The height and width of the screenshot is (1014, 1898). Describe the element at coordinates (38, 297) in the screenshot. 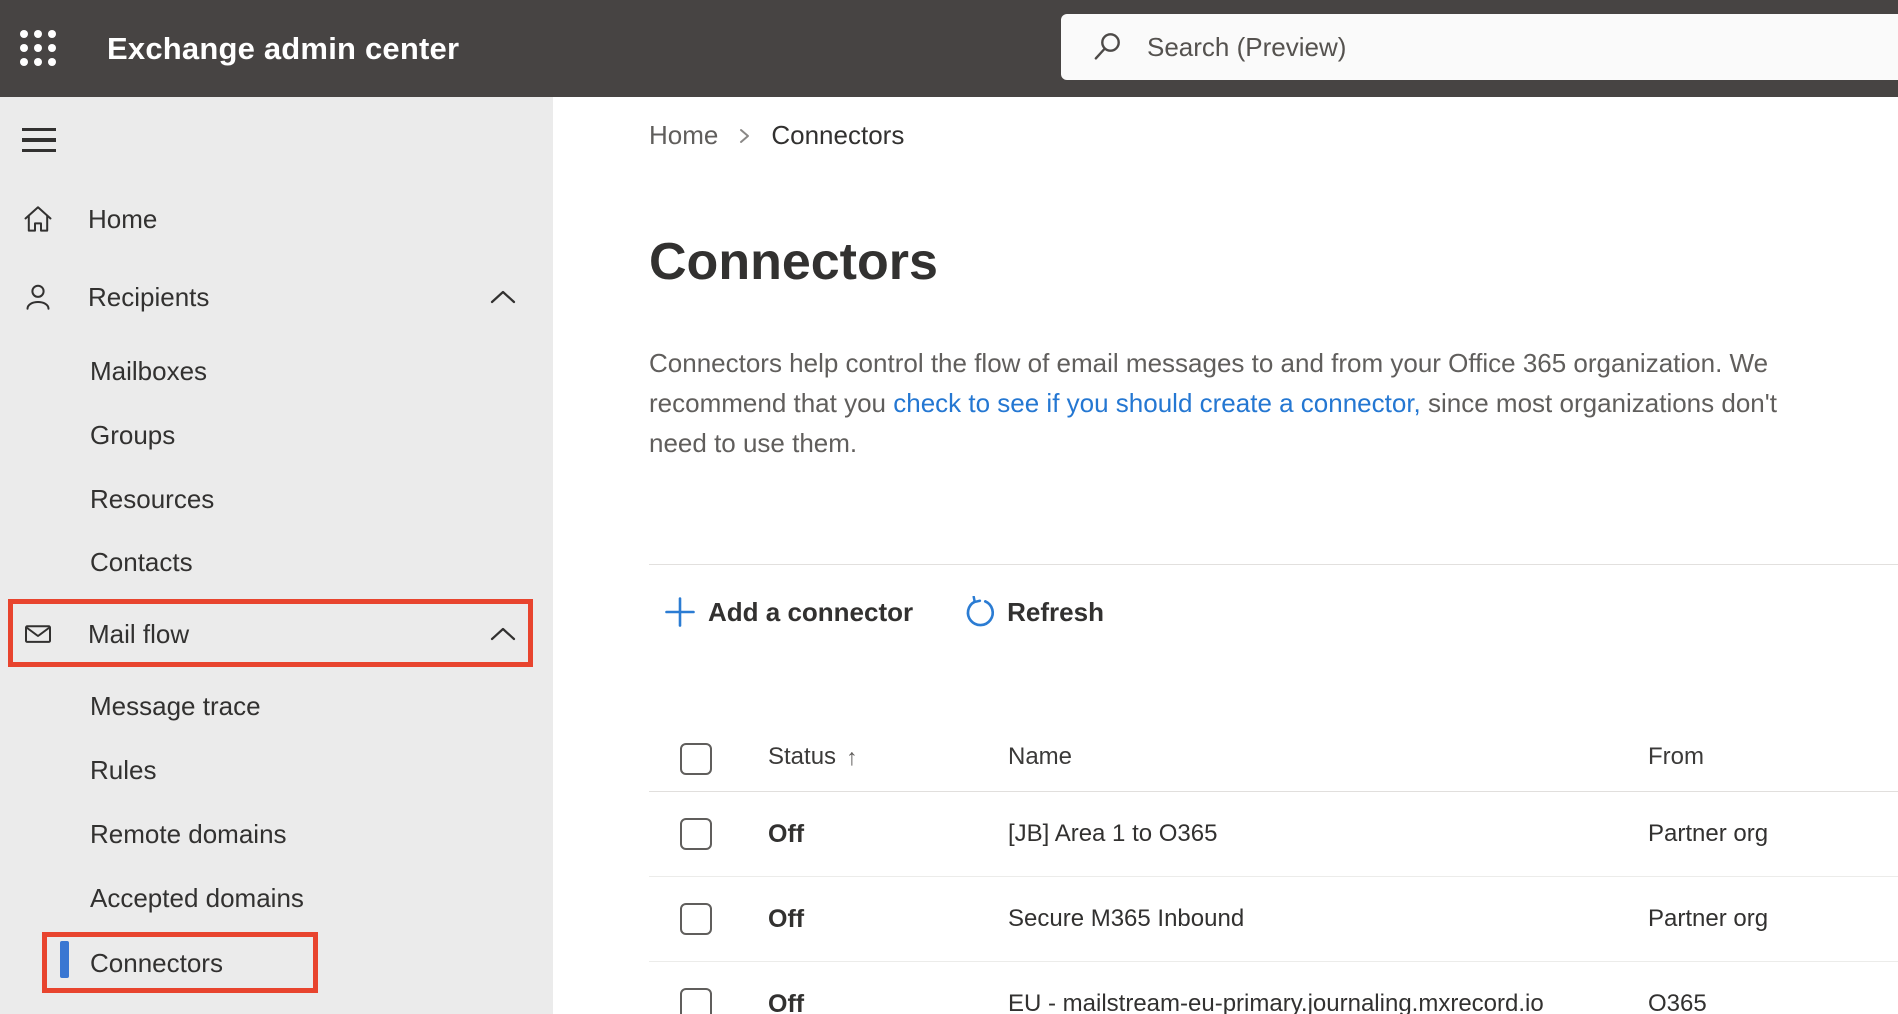

I see `person-icon` at that location.